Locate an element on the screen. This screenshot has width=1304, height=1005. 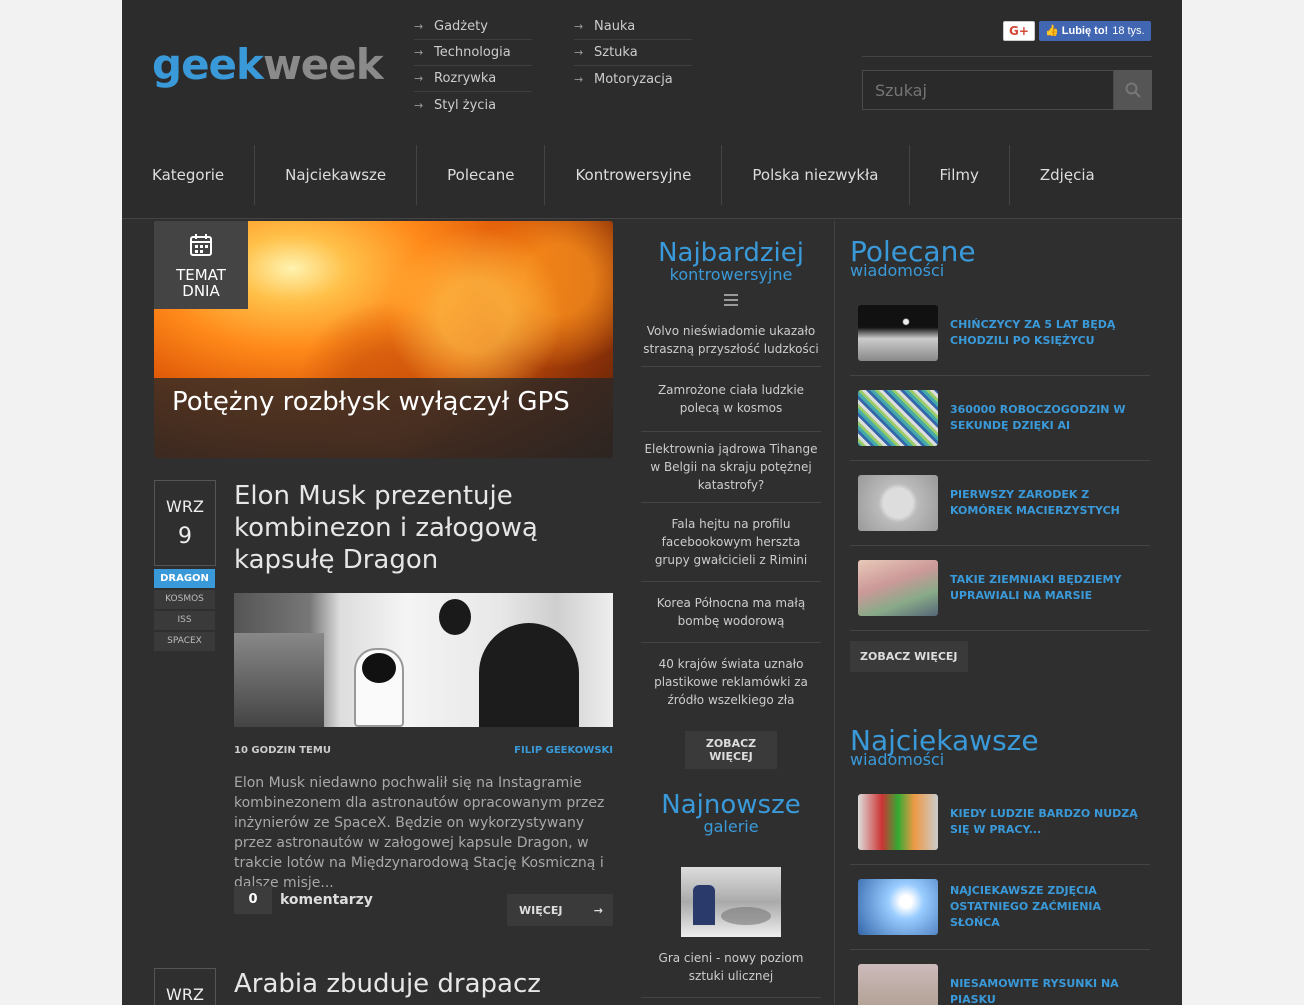
article-tags: DRAGON KOSMOS ISS SPACEX is located at coordinates (184, 611).